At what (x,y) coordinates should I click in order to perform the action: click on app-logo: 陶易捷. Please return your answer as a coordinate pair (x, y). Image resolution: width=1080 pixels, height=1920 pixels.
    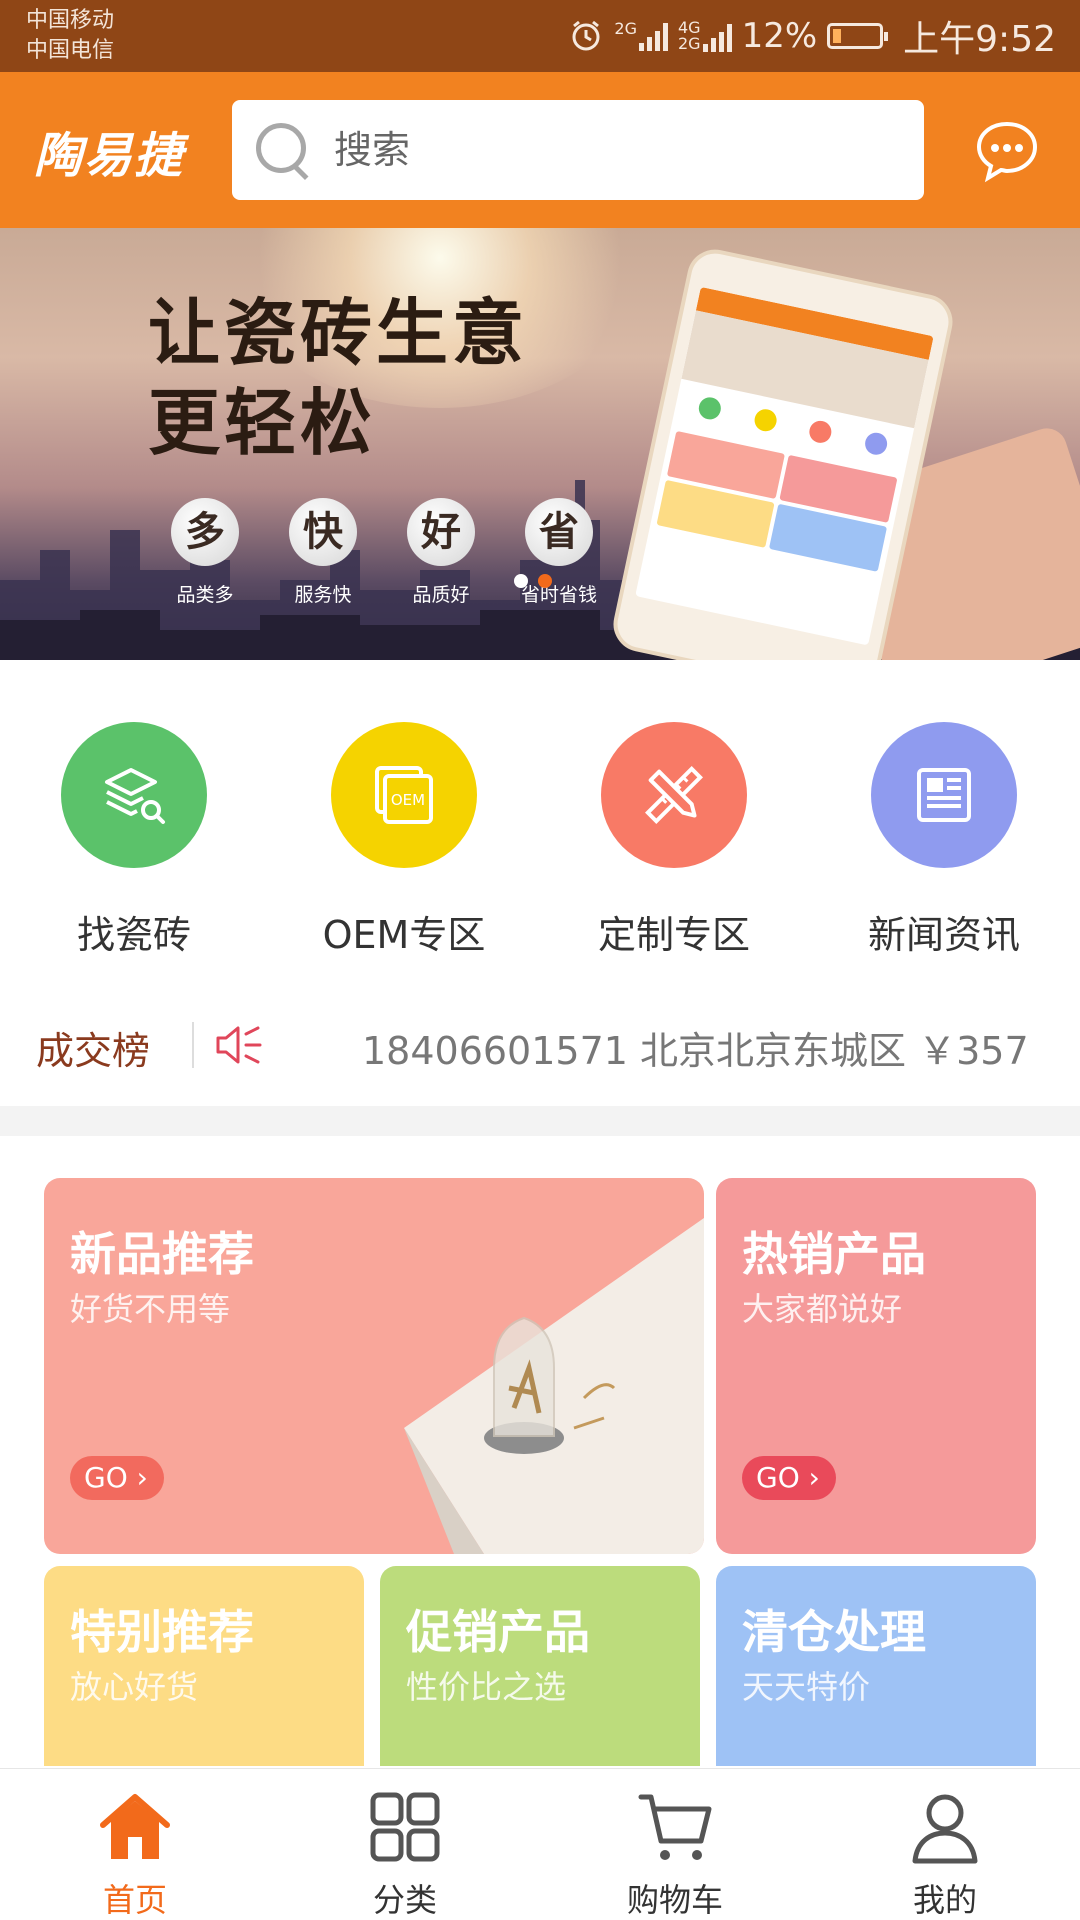
    Looking at the image, I should click on (109, 156).